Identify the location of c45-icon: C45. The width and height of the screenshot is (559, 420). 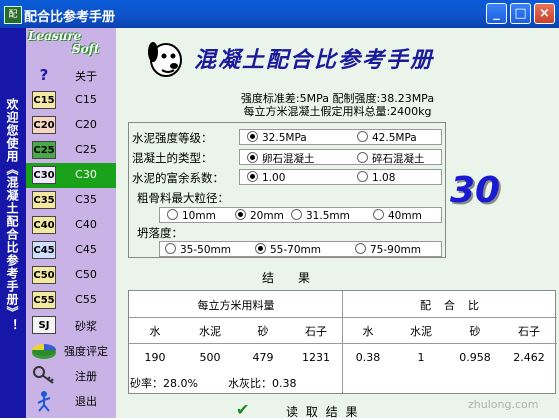
(44, 250).